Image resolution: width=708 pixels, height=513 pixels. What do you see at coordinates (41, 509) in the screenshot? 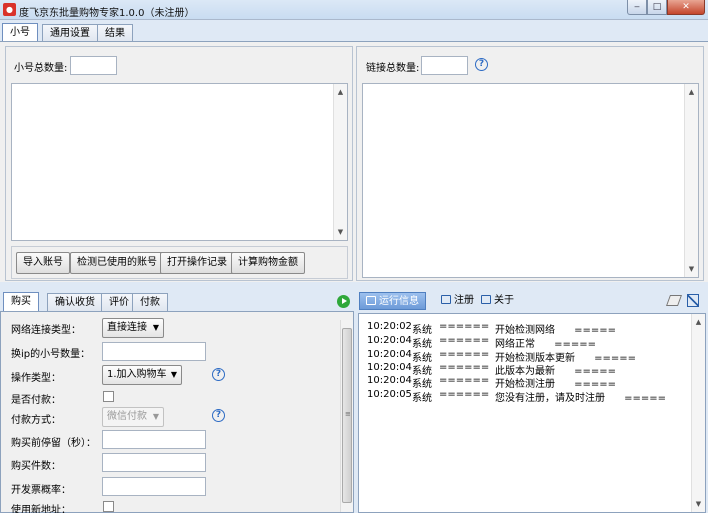
I see `new-address-label: 使用新地址：` at bounding box center [41, 509].